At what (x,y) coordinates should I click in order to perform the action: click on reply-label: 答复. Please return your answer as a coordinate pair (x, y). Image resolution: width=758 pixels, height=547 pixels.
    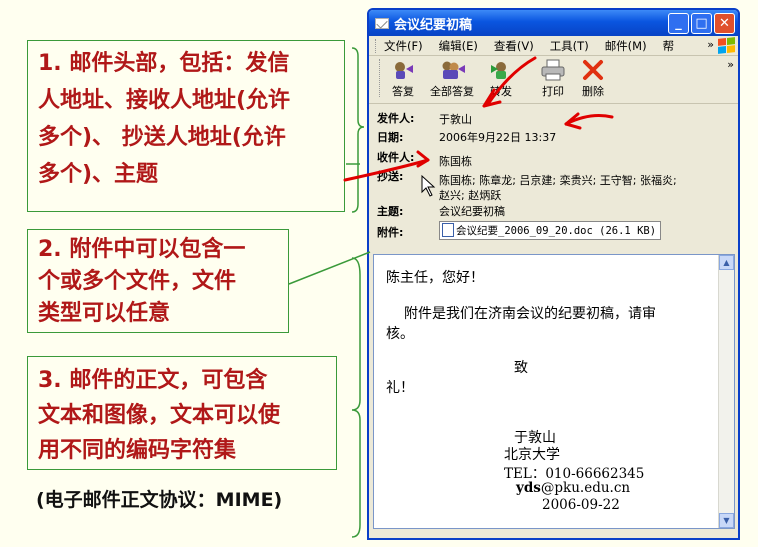
    Looking at the image, I should click on (403, 91).